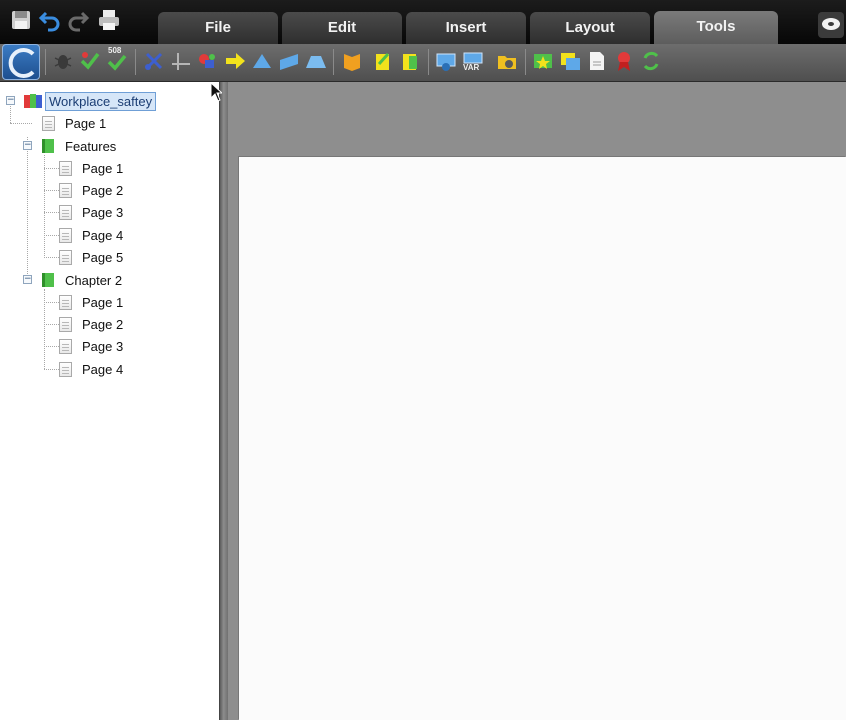 The height and width of the screenshot is (720, 846). What do you see at coordinates (78, 20) in the screenshot?
I see `redo-icon` at bounding box center [78, 20].